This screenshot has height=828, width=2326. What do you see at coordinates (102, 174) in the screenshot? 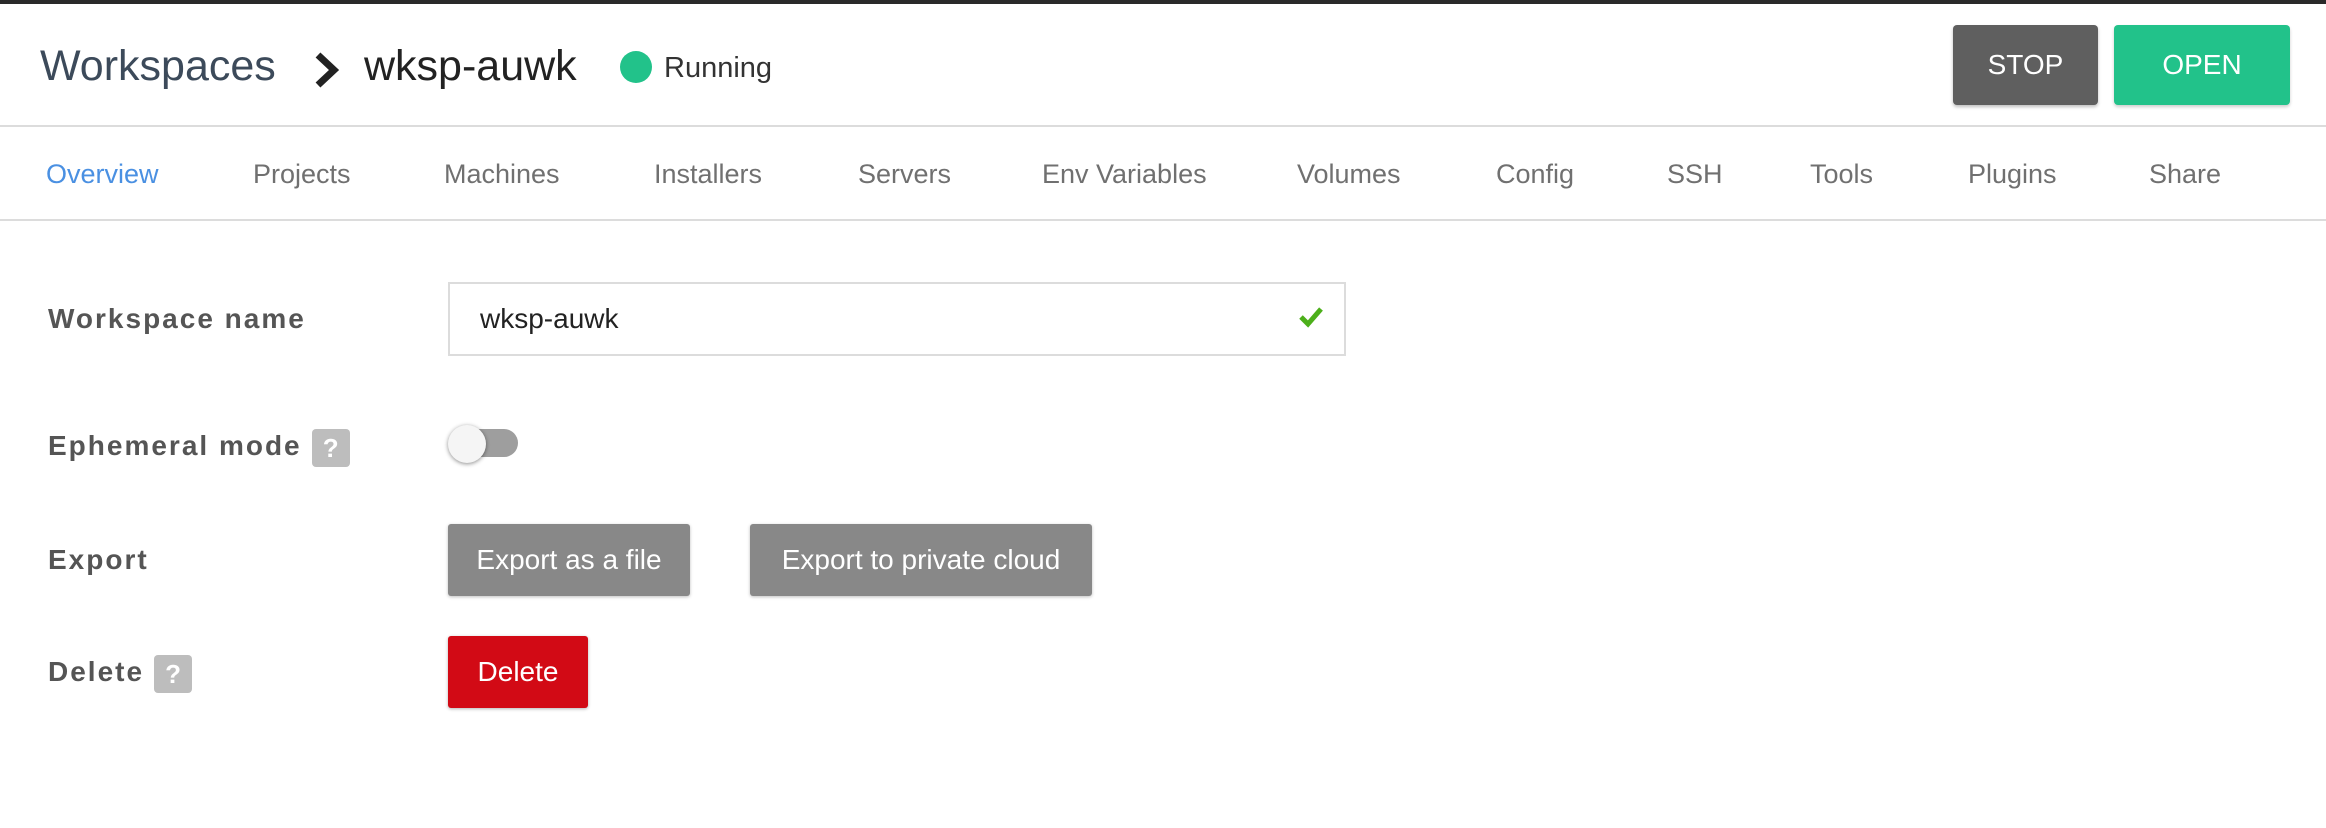
I see `tab-overview: Overview` at bounding box center [102, 174].